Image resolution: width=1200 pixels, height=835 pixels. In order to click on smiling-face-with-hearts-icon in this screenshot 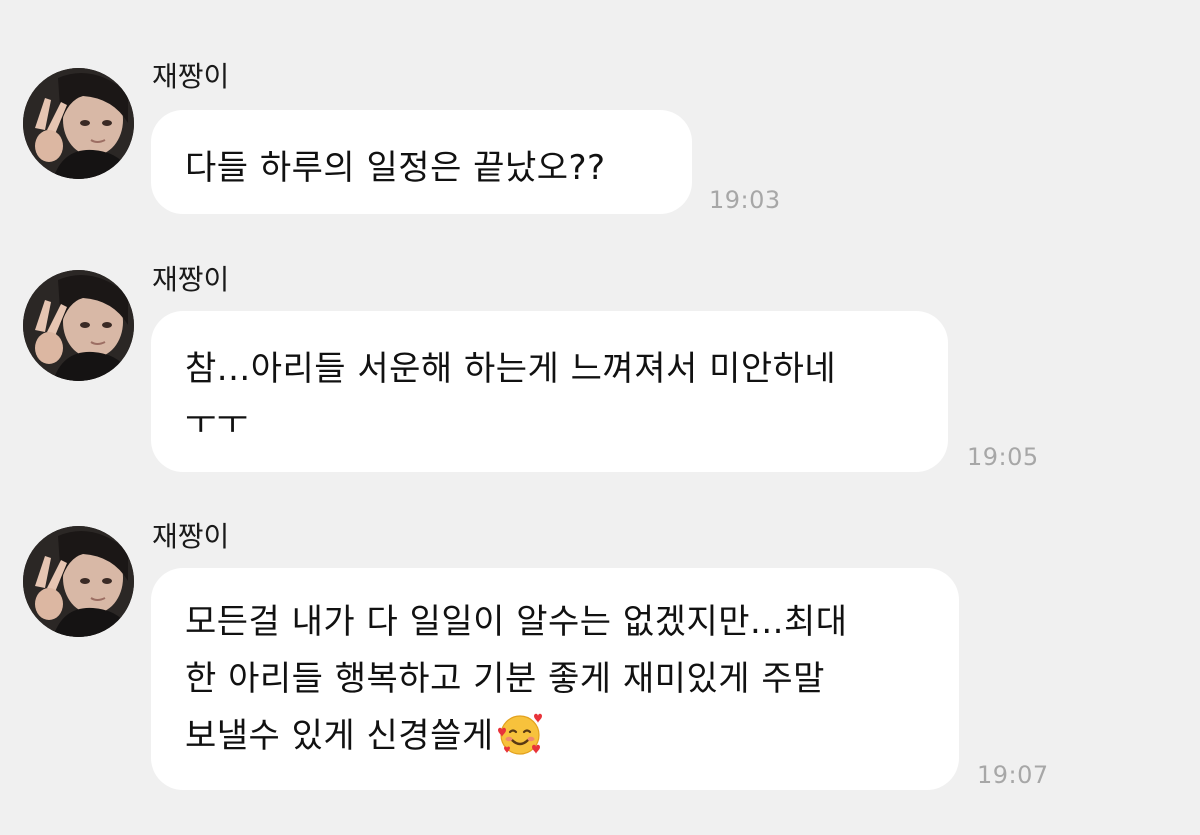, I will do `click(519, 734)`.